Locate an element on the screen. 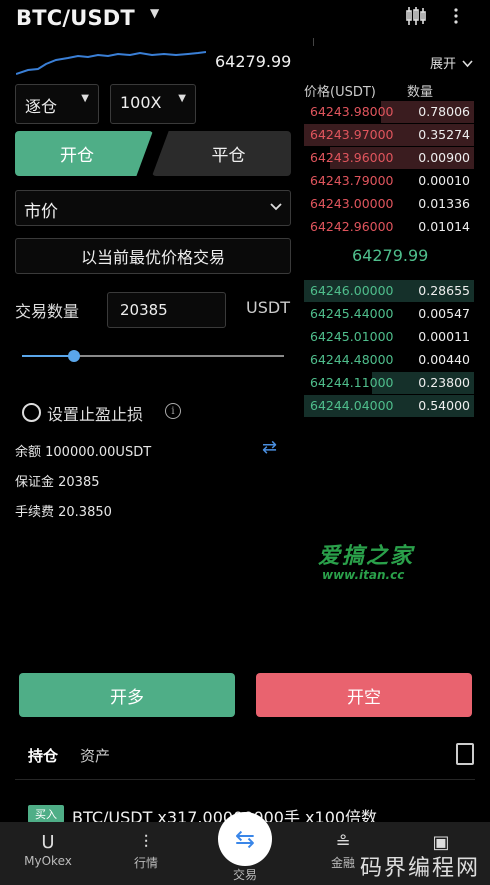 The width and height of the screenshot is (490, 885). expand-label: 展开 is located at coordinates (443, 64).